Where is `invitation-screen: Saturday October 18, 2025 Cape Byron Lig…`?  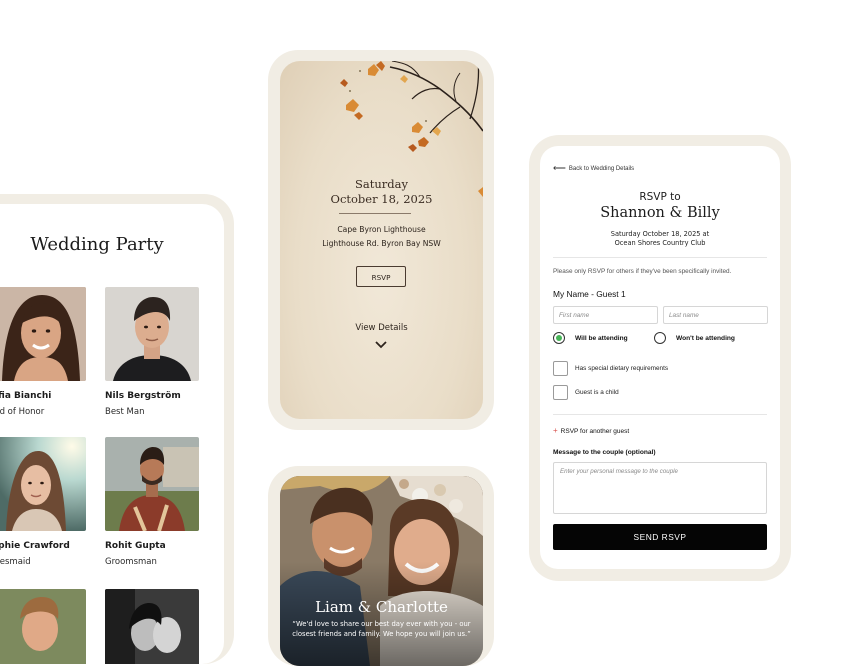
invitation-screen: Saturday October 18, 2025 Cape Byron Lig… is located at coordinates (381, 240).